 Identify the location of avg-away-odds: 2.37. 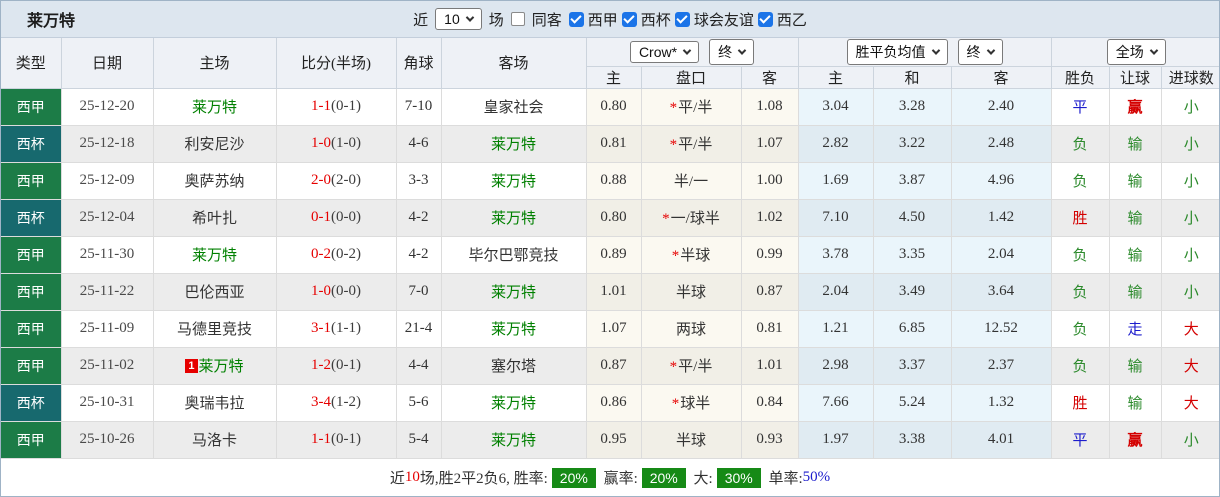
(1001, 366).